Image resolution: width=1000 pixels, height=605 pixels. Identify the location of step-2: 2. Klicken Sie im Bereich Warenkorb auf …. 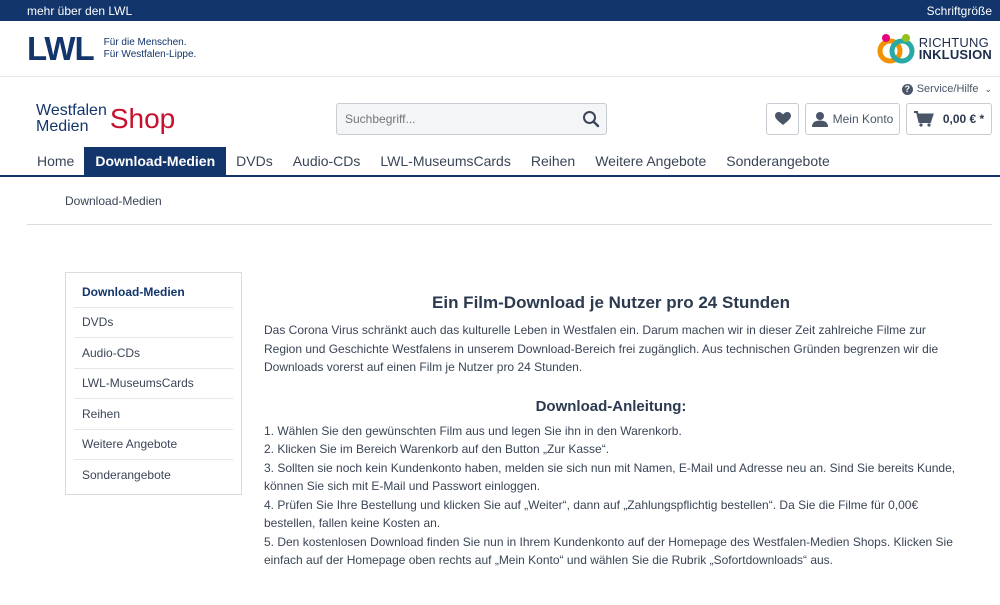
(437, 449).